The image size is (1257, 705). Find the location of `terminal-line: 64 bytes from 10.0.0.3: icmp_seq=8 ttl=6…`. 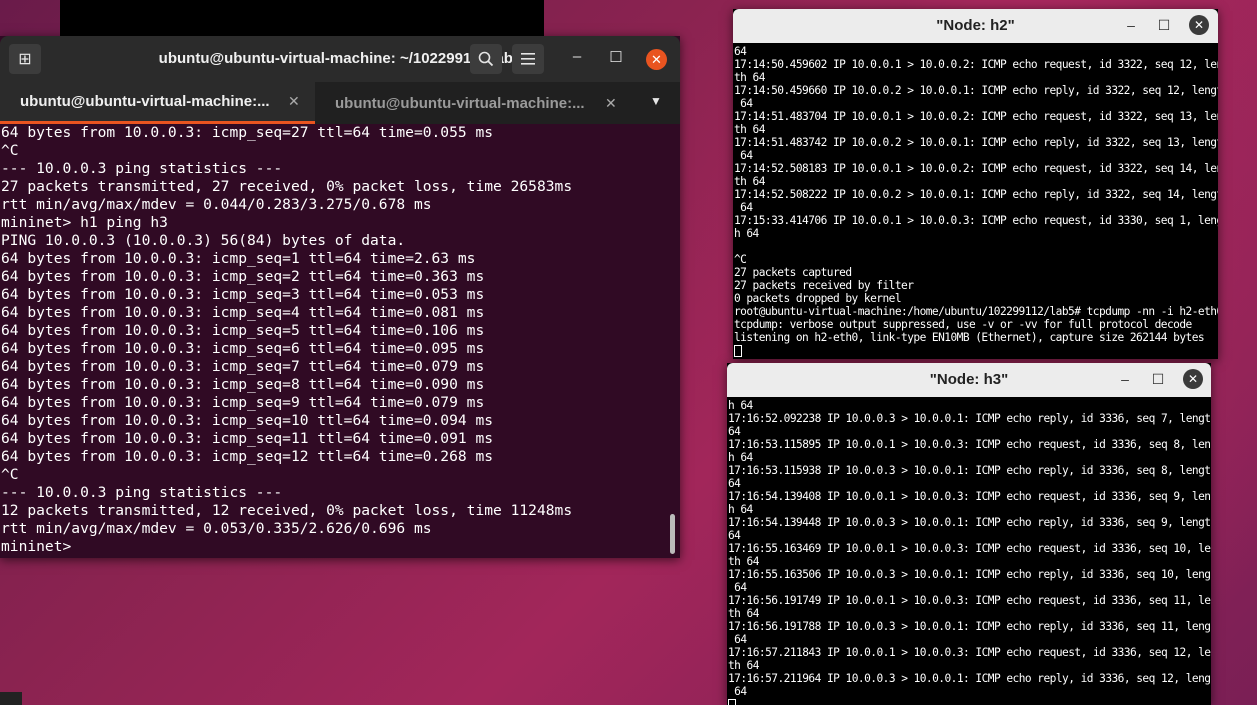

terminal-line: 64 bytes from 10.0.0.3: icmp_seq=8 ttl=6… is located at coordinates (243, 384).